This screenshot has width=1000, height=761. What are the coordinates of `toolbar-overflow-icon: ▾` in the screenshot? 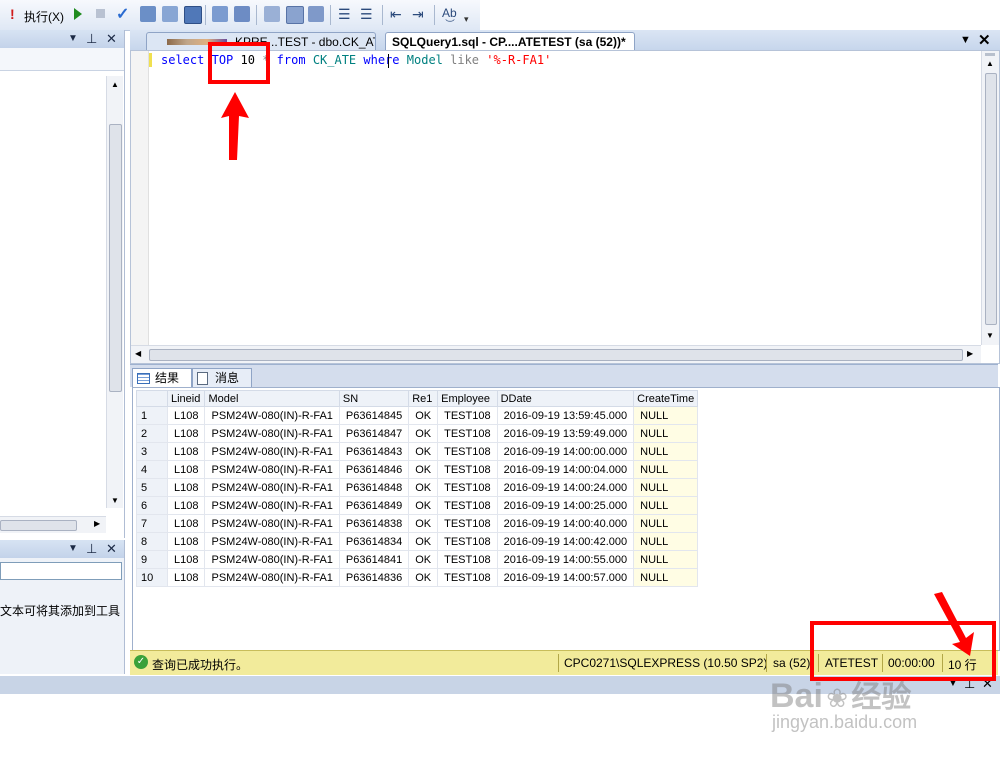 It's located at (466, 19).